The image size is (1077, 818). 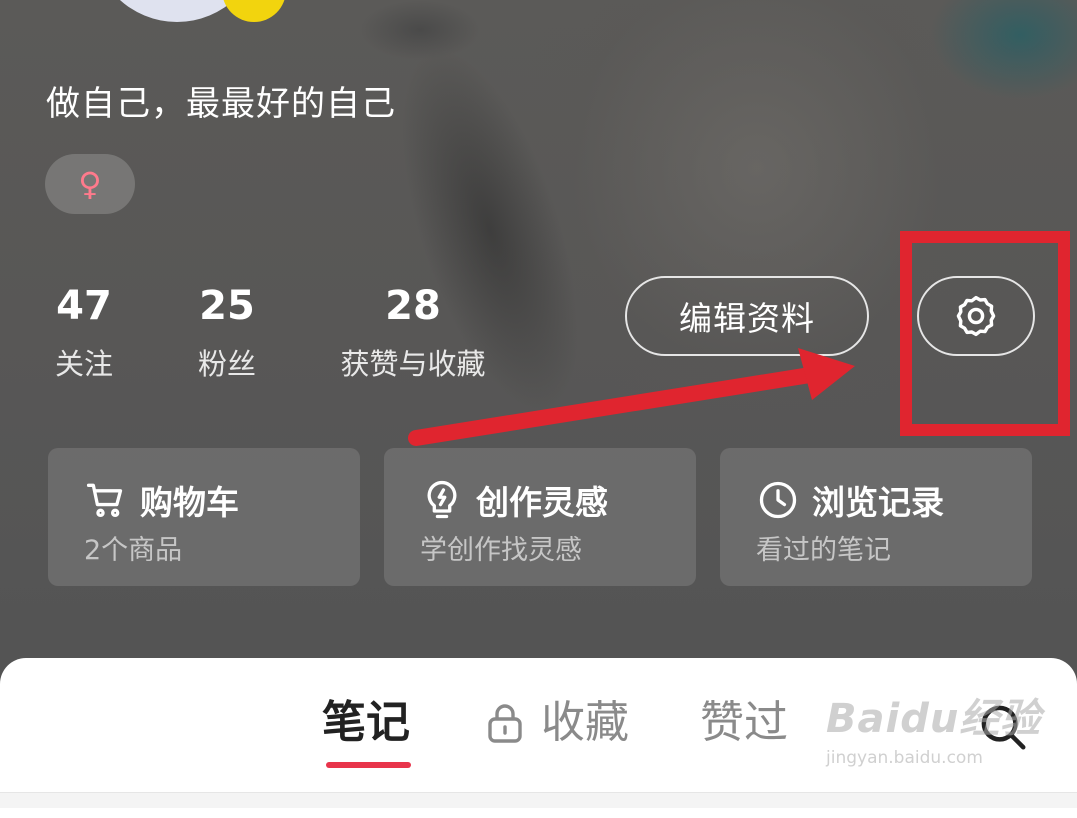 What do you see at coordinates (368, 765) in the screenshot?
I see `tab-active-indicator` at bounding box center [368, 765].